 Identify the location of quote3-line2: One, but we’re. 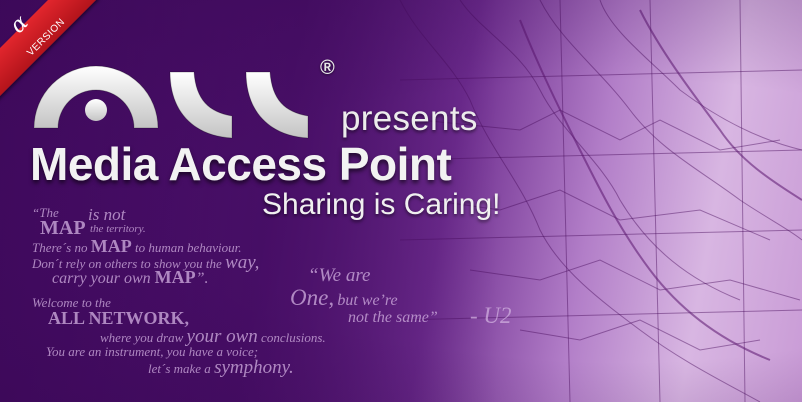
(344, 297).